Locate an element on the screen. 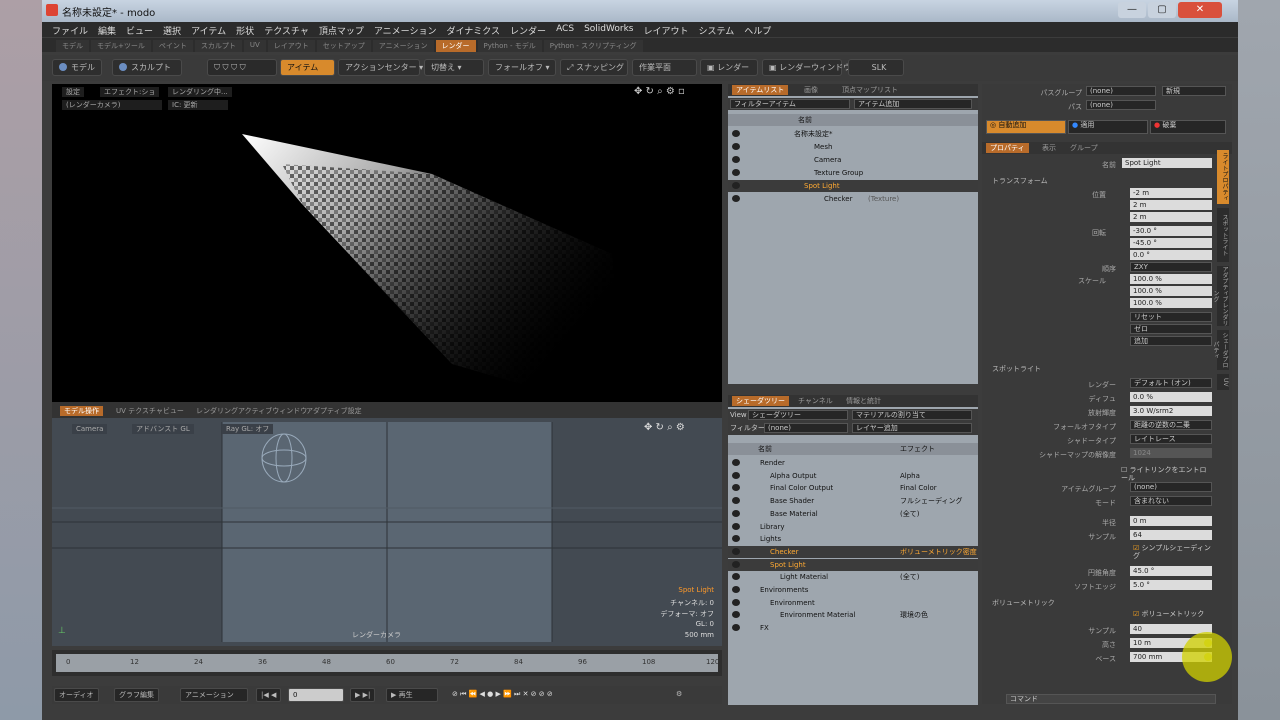  item-row: Camera is located at coordinates (853, 160).